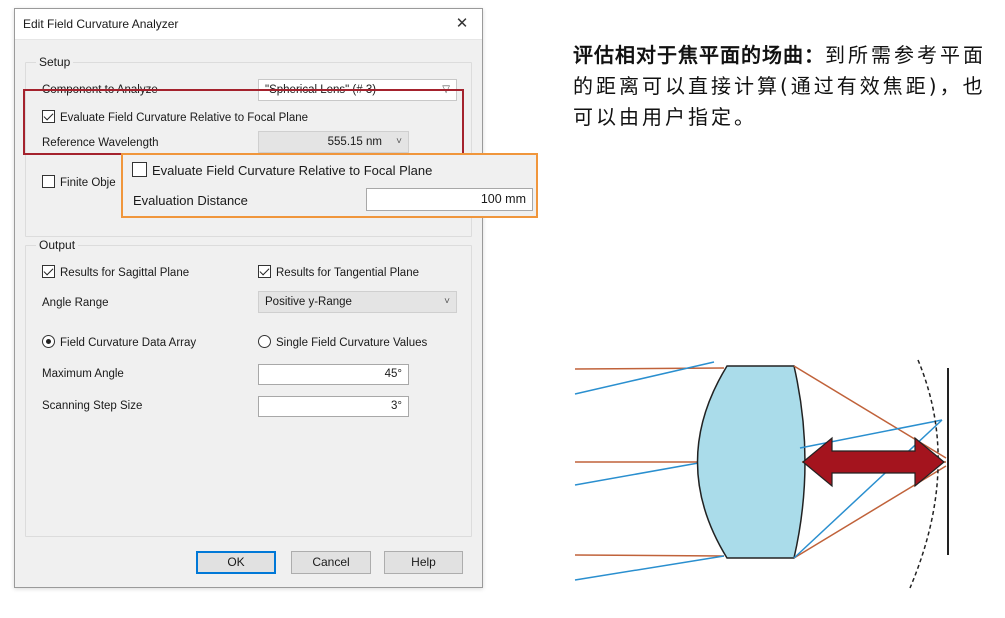 The width and height of the screenshot is (1005, 618). What do you see at coordinates (57, 245) in the screenshot?
I see `output-group-label: Output` at bounding box center [57, 245].